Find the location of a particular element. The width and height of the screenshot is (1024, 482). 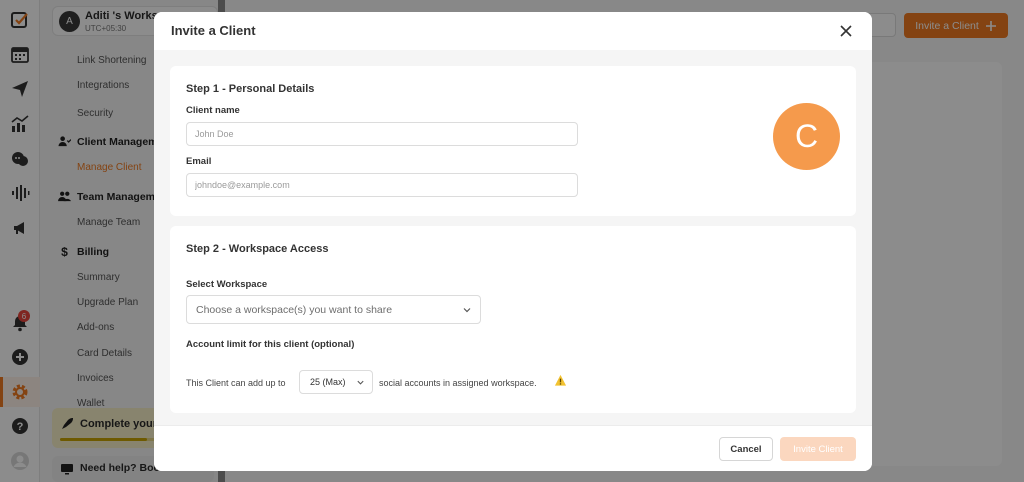

modal-header: Invite a Client is located at coordinates (513, 31).